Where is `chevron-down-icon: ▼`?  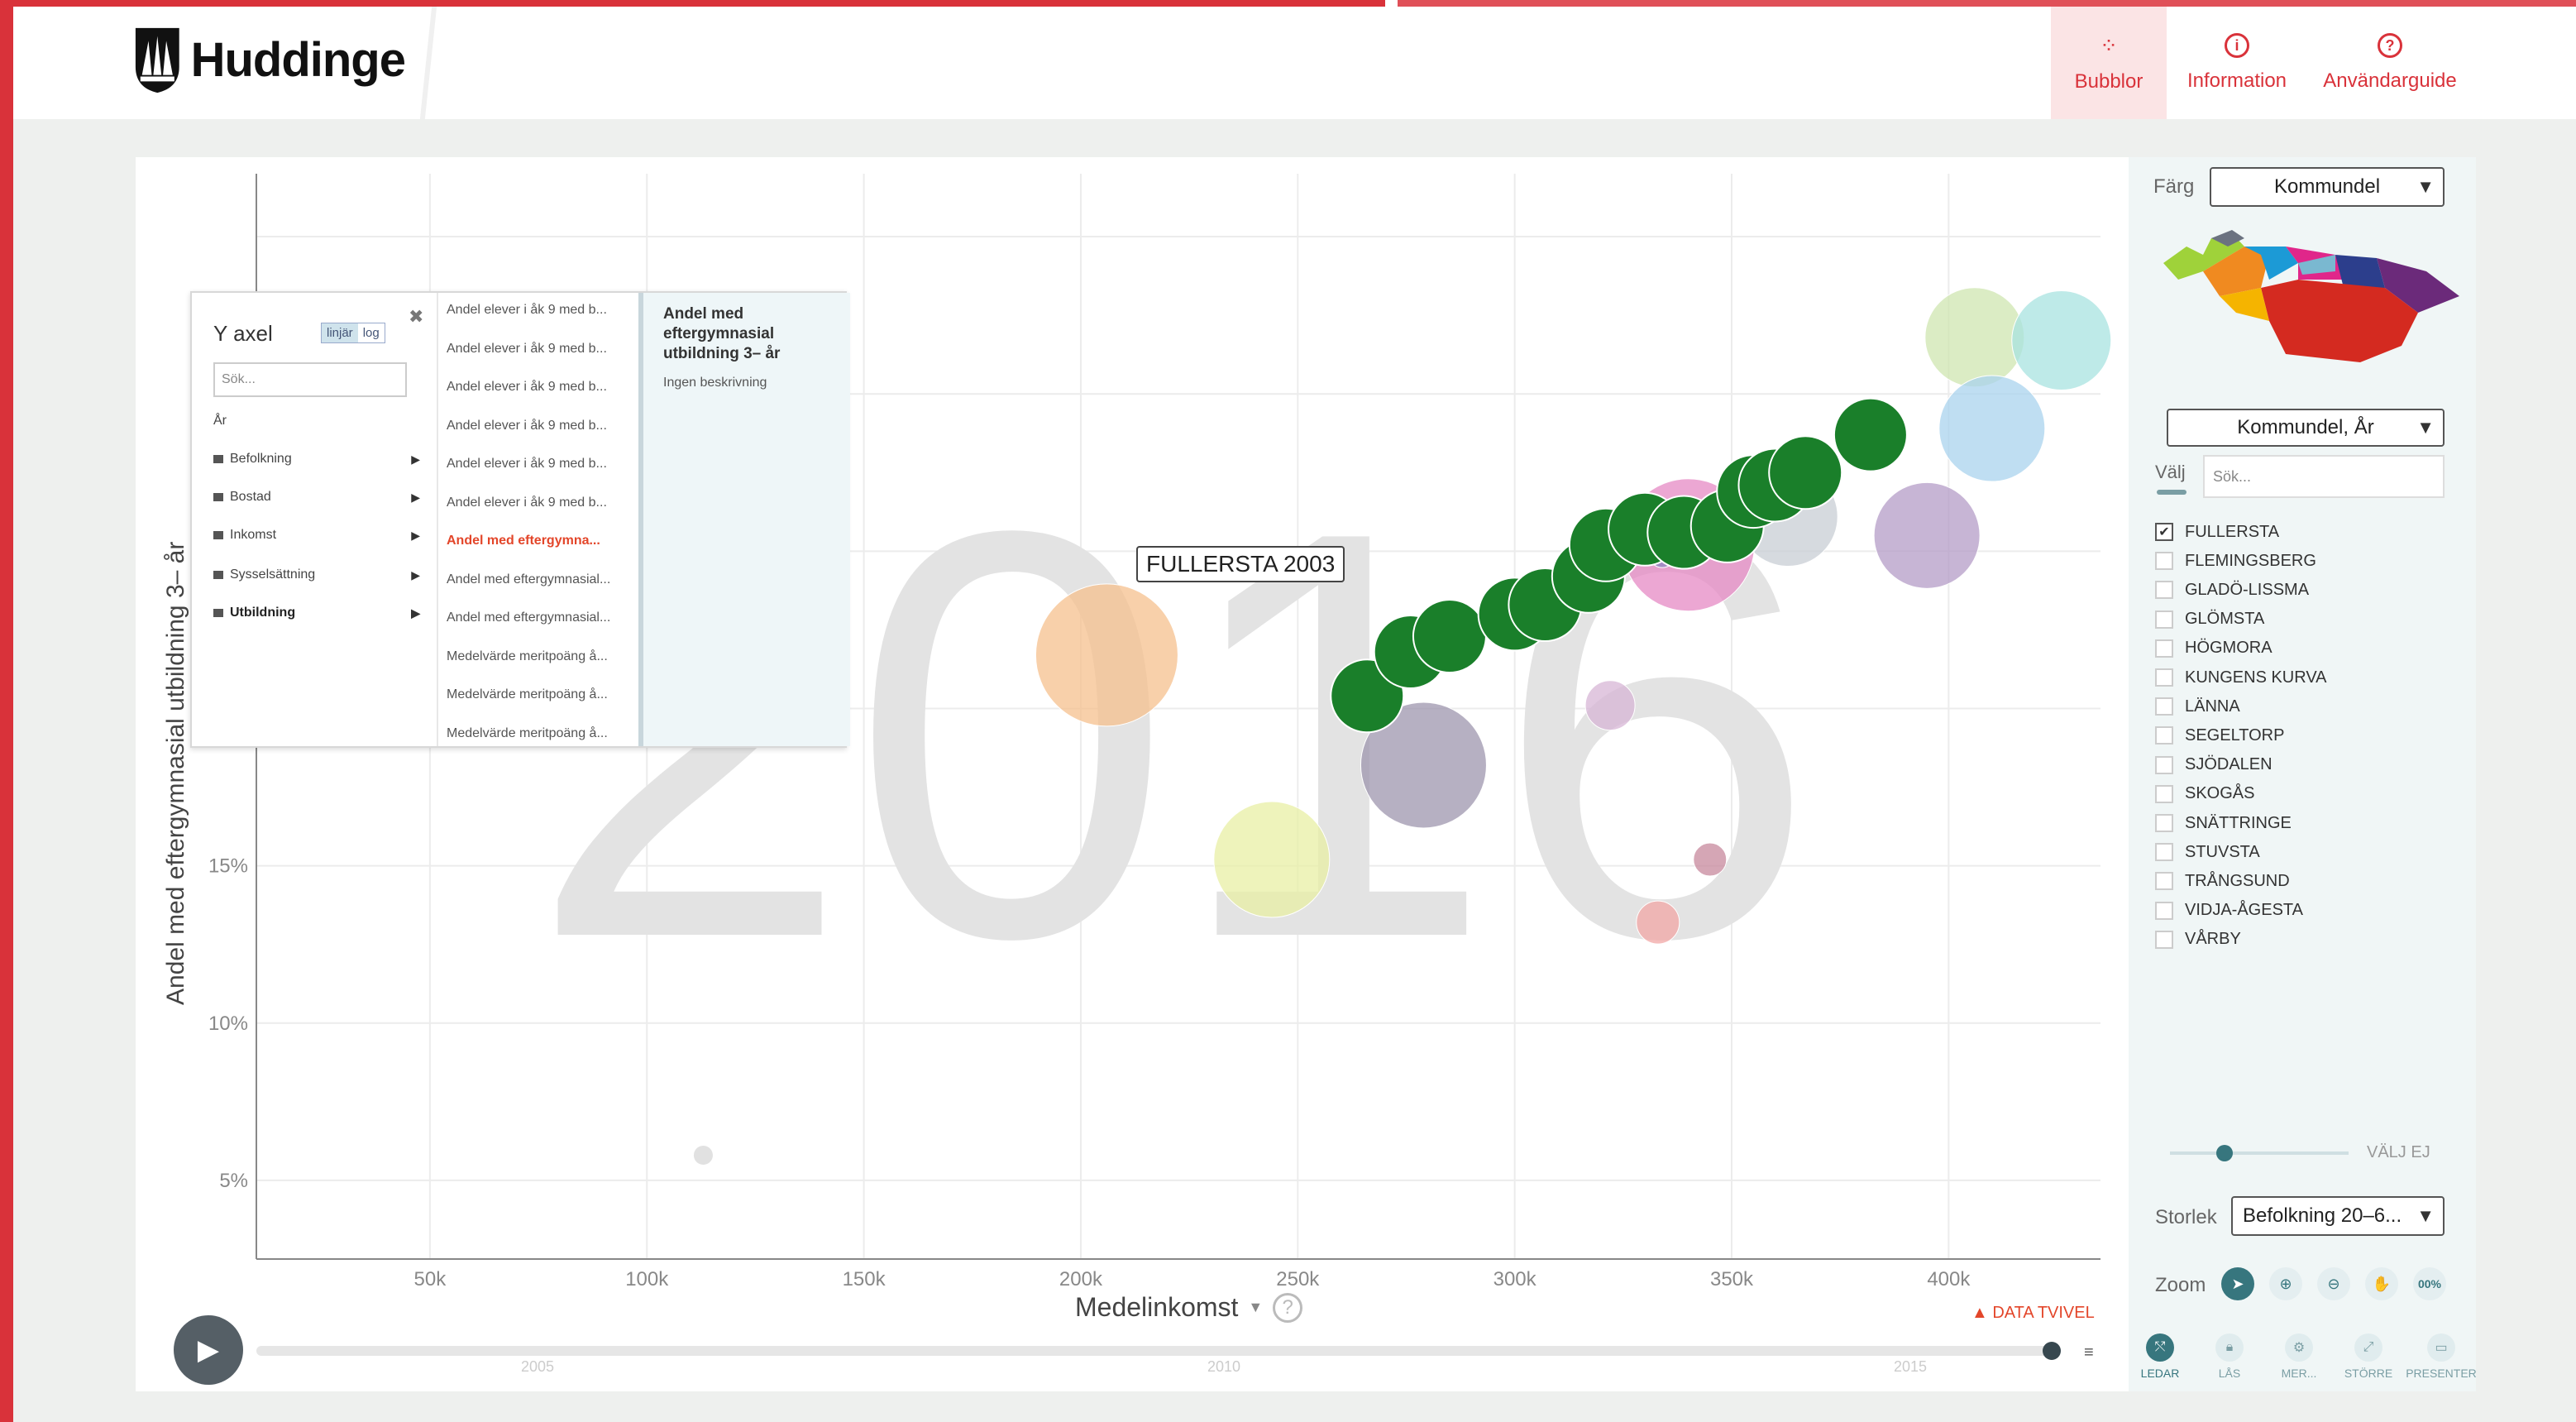
chevron-down-icon: ▼ is located at coordinates (1255, 1307).